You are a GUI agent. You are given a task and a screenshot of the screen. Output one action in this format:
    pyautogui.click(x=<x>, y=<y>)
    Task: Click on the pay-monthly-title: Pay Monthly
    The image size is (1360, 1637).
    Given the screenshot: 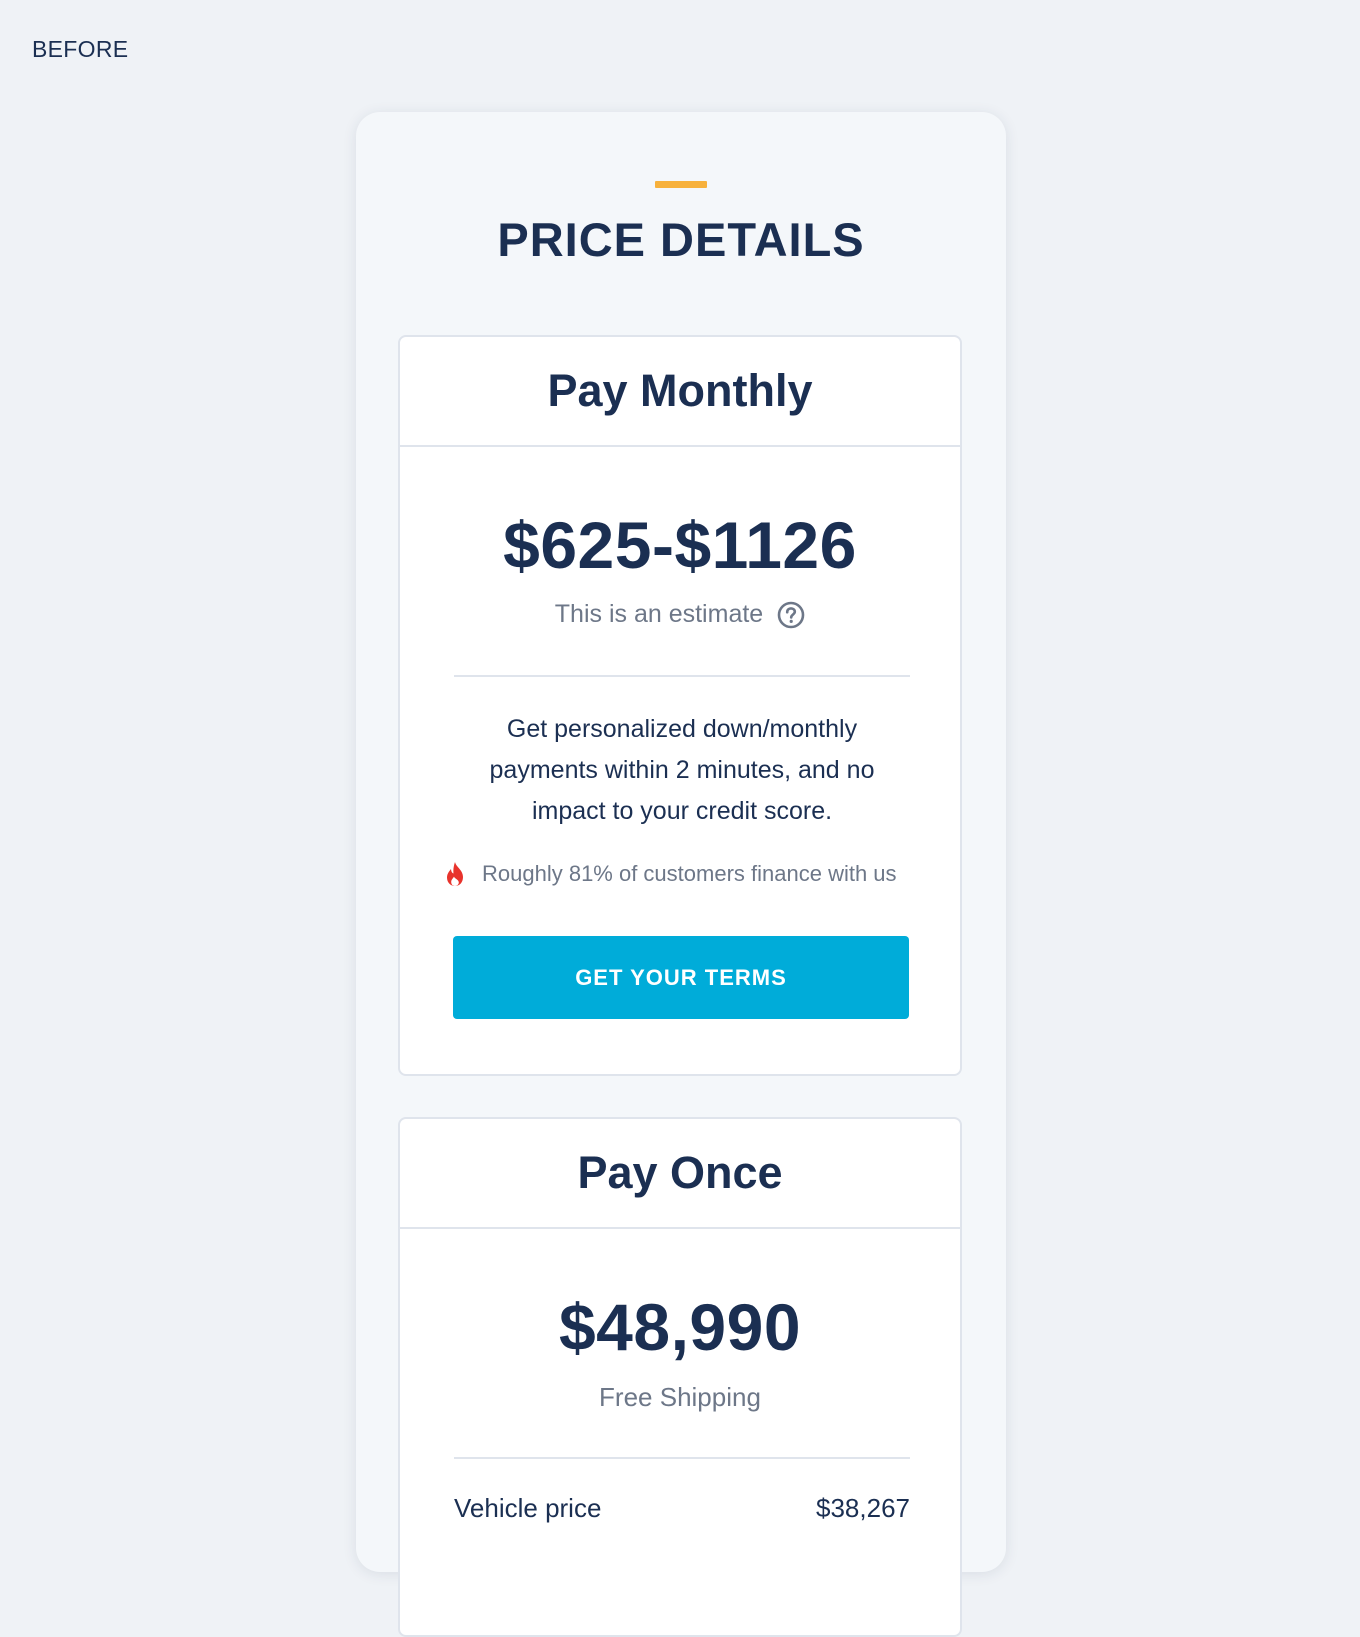 What is the action you would take?
    pyautogui.click(x=680, y=392)
    